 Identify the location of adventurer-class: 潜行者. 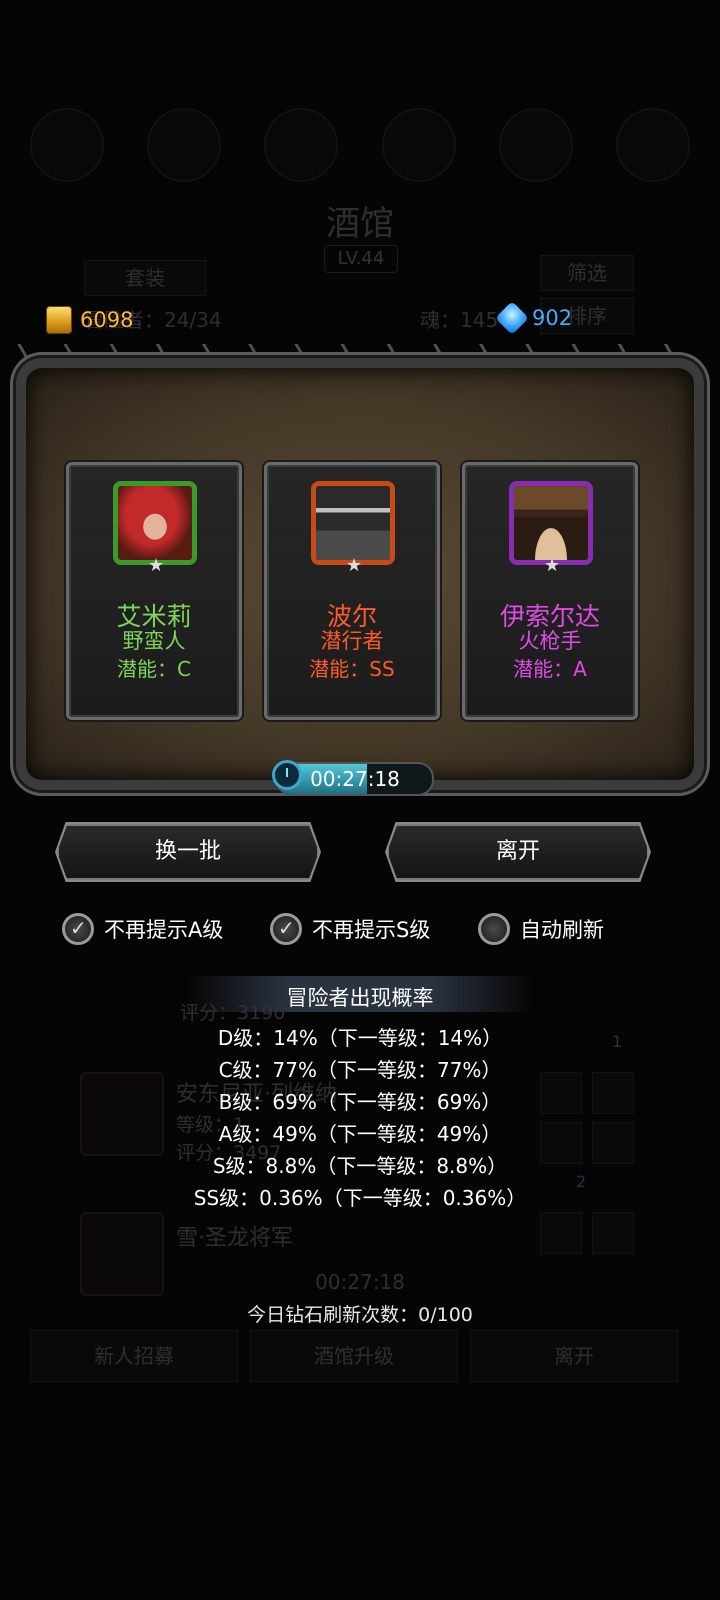
(352, 641).